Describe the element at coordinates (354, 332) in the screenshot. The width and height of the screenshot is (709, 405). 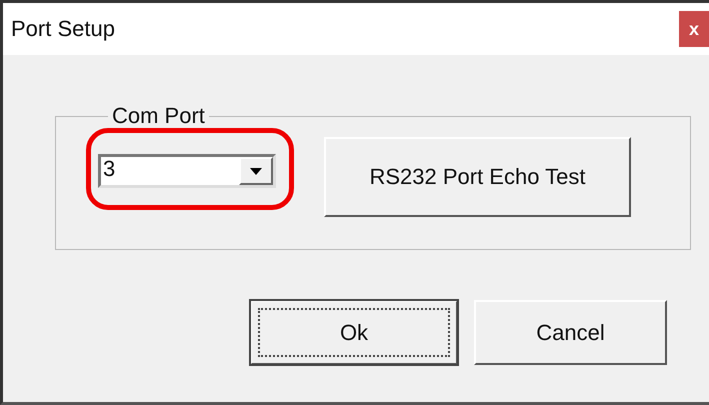
I see `dialog-button: Ok` at that location.